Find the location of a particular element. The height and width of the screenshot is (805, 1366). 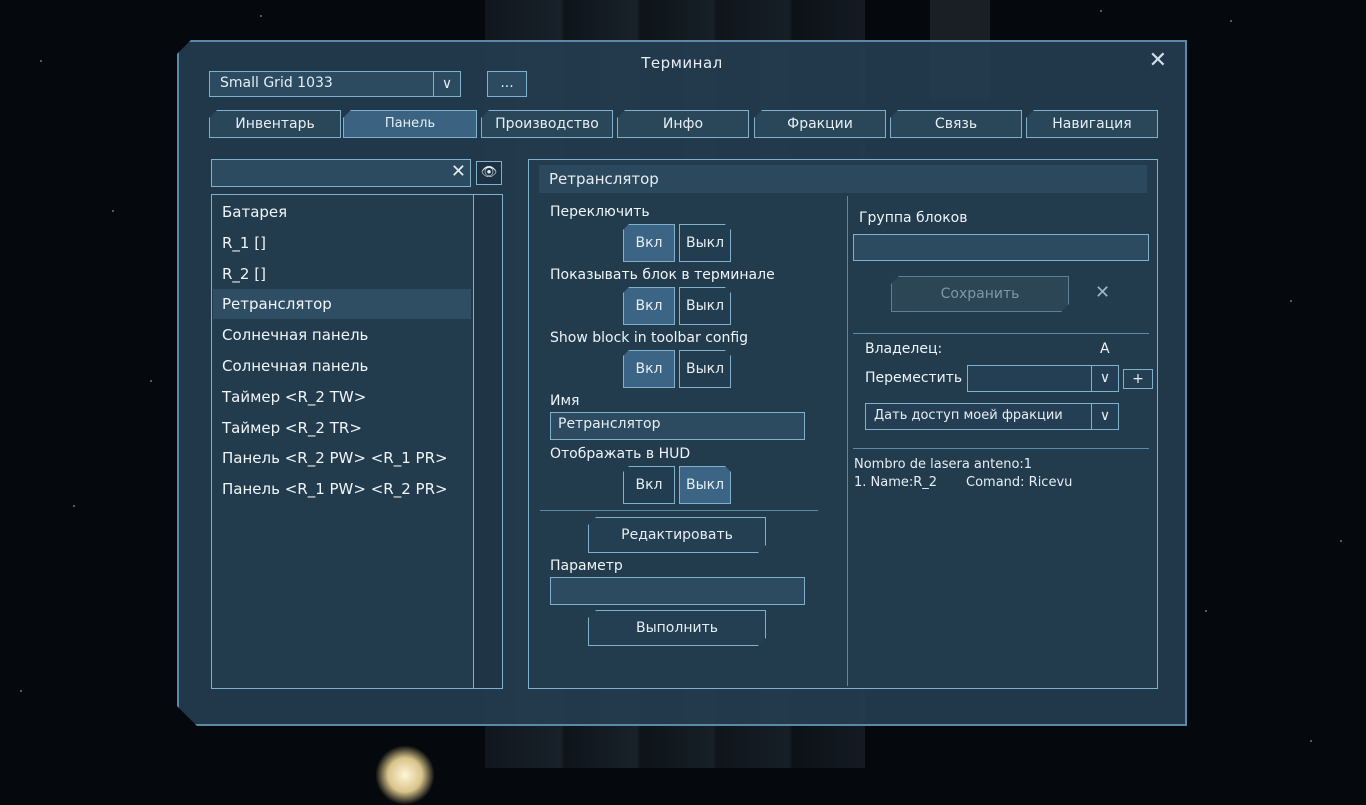

transfer-dropdown: ∨ is located at coordinates (1043, 378).